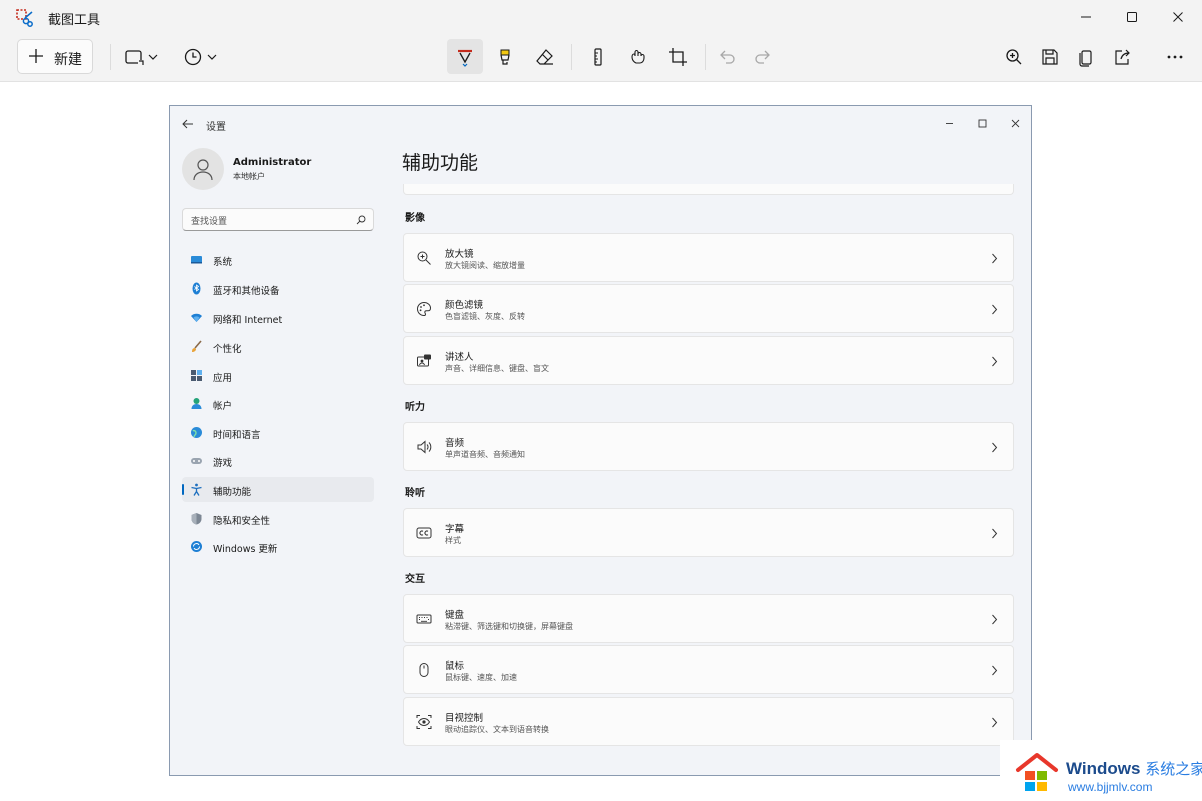 The height and width of the screenshot is (801, 1202). What do you see at coordinates (708, 618) in the screenshot?
I see `card-keyboard: 键盘 粘滞键、筛选键和切换键，屏幕键盘` at bounding box center [708, 618].